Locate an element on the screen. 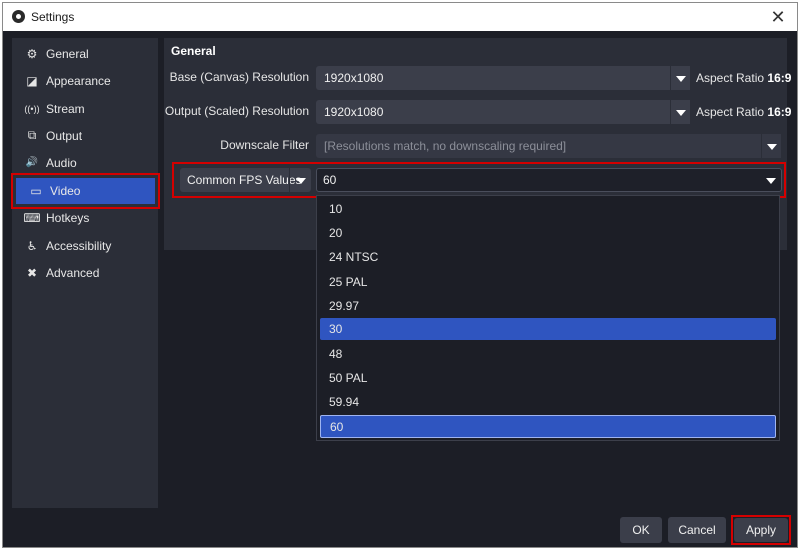  base-resolution-value: 1920x1080 is located at coordinates (354, 78).